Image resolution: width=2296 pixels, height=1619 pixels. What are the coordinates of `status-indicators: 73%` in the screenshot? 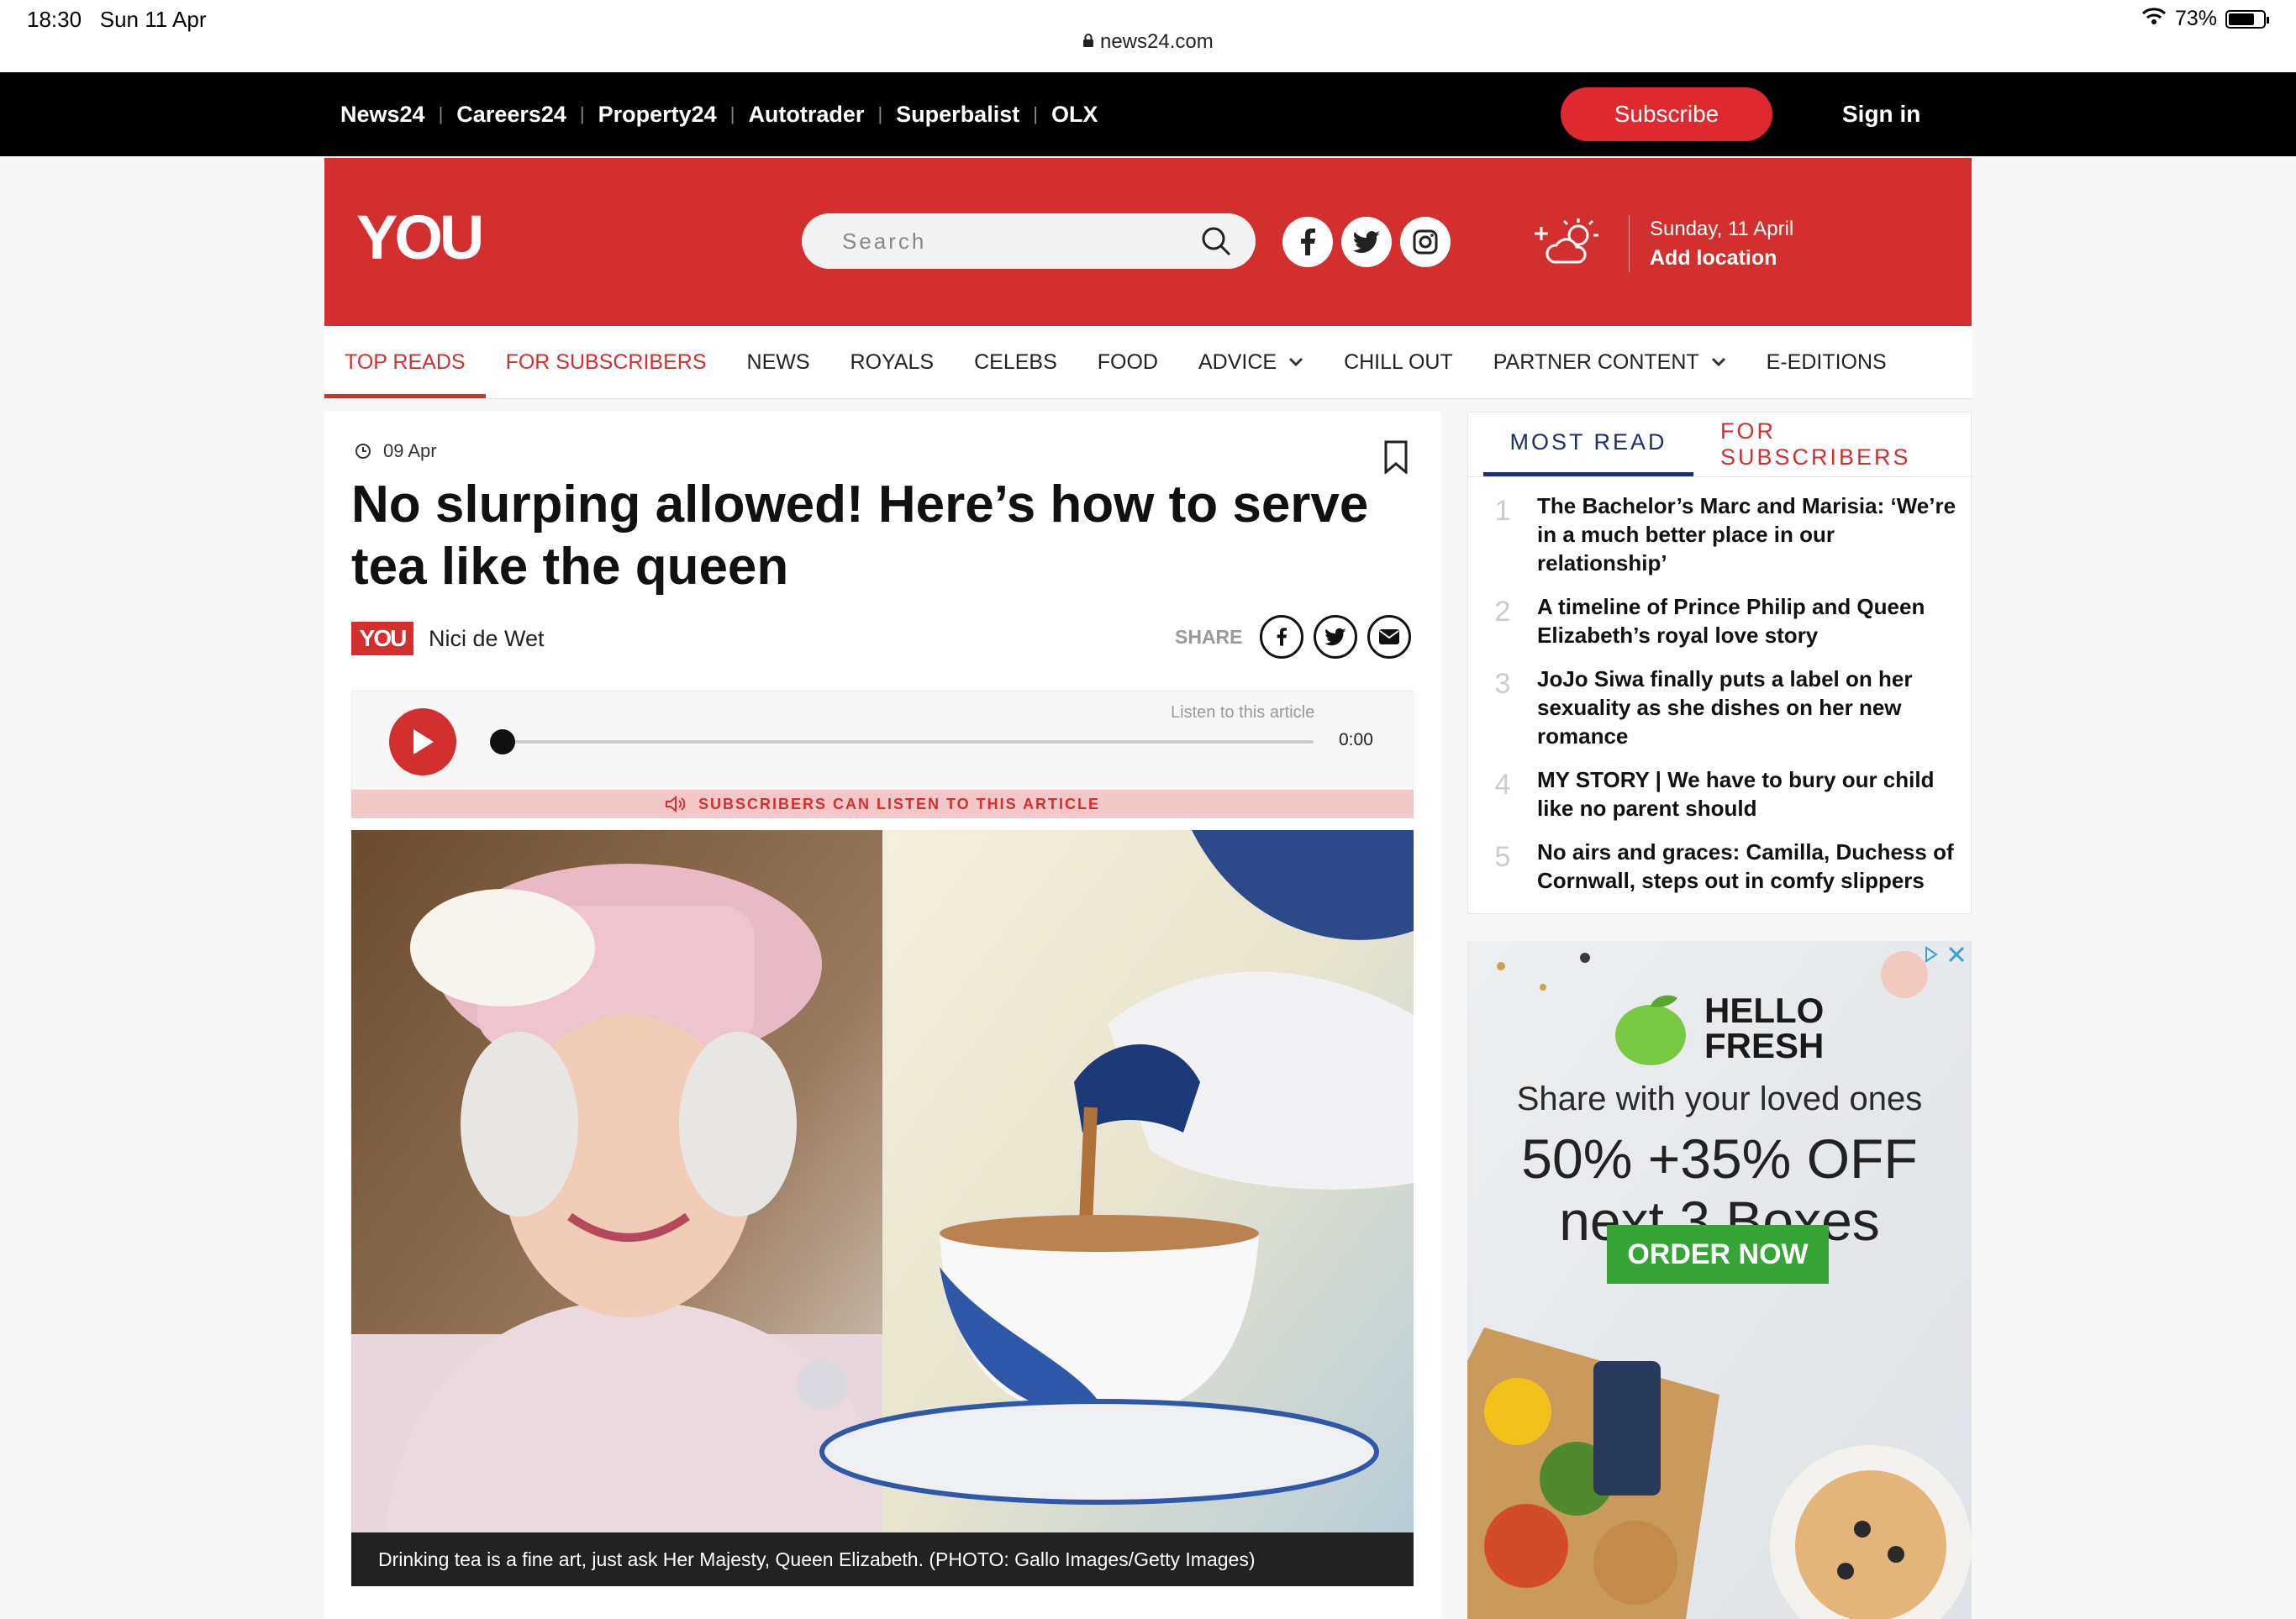 It's located at (2205, 19).